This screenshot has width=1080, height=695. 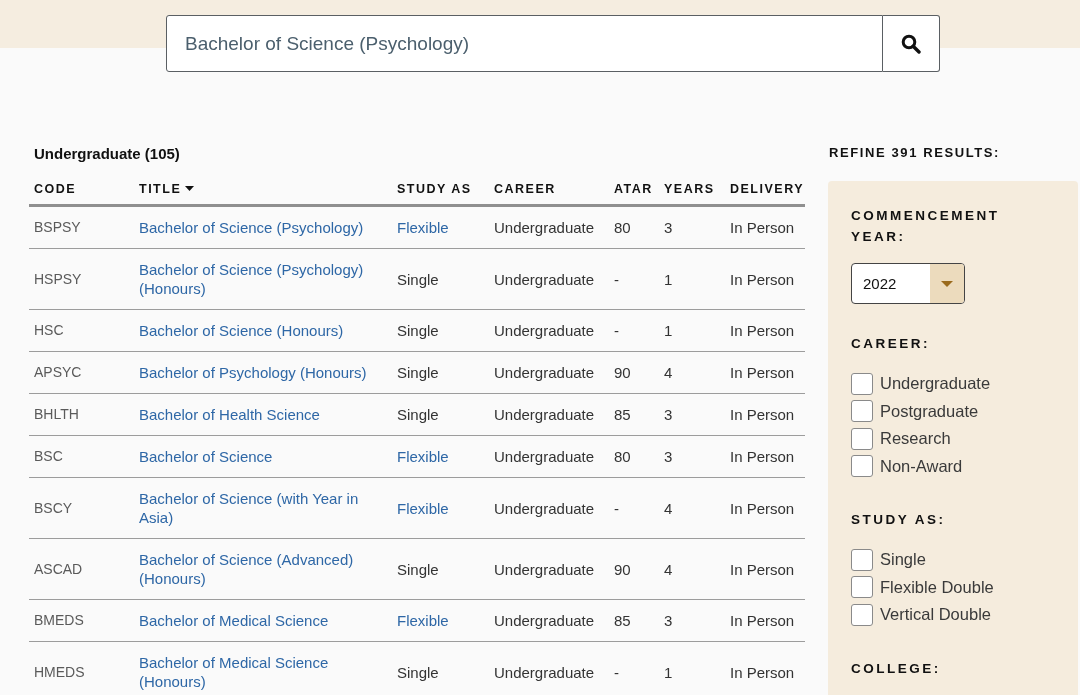 I want to click on course-code: BHLTH, so click(x=56, y=414).